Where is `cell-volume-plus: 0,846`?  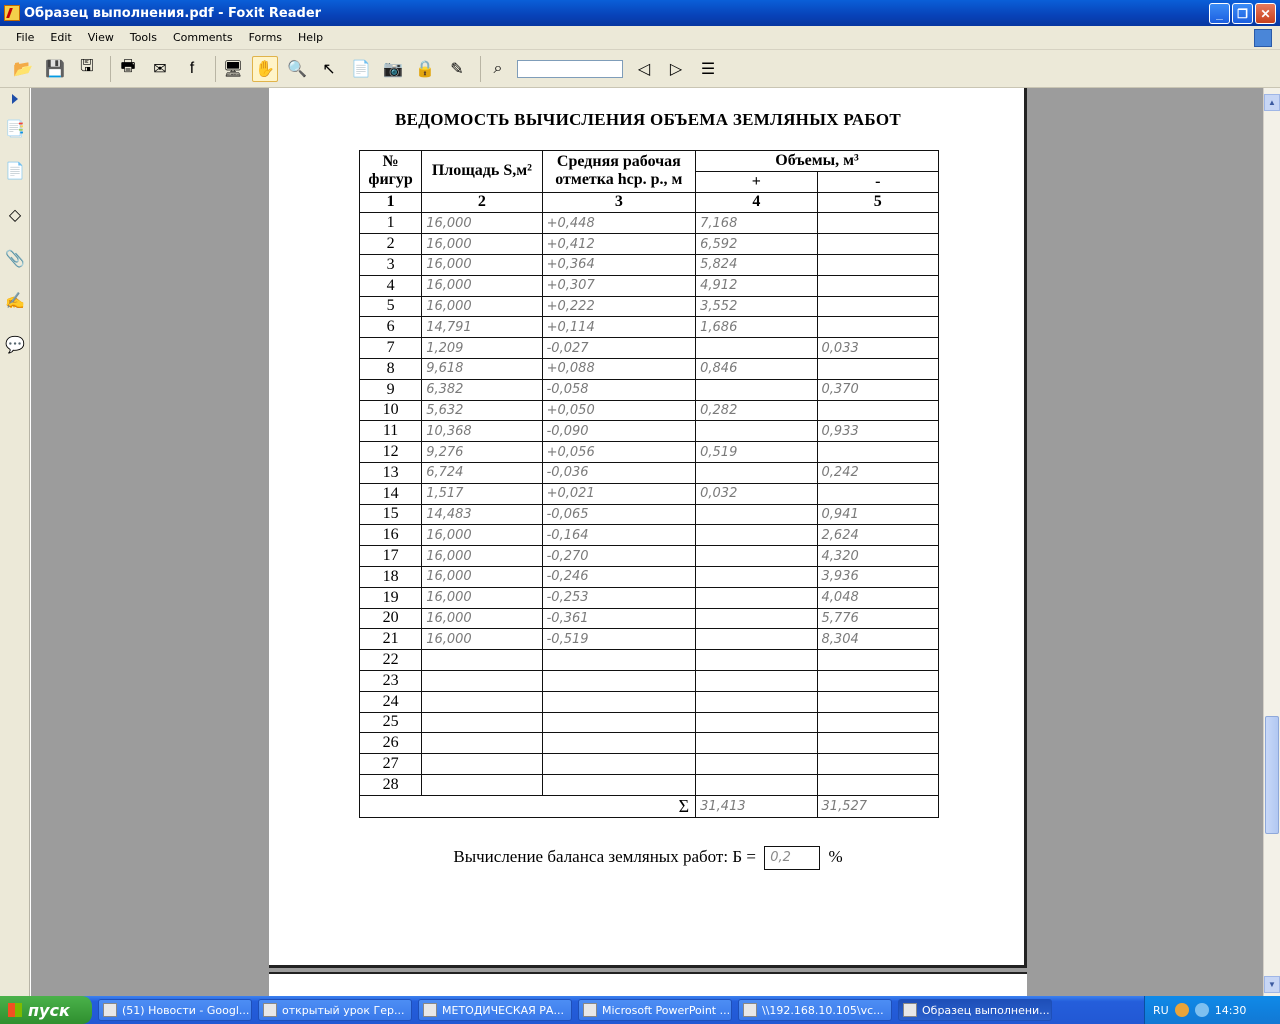 cell-volume-plus: 0,846 is located at coordinates (756, 368).